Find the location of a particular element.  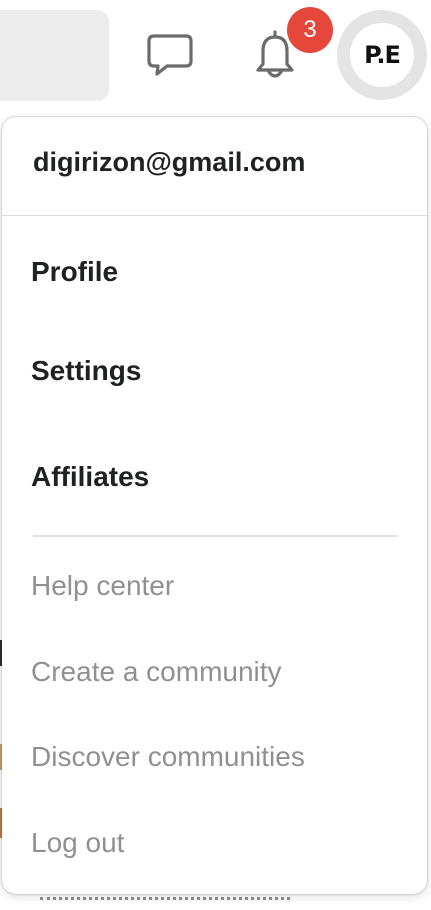

avatar-button: P.E is located at coordinates (382, 55).